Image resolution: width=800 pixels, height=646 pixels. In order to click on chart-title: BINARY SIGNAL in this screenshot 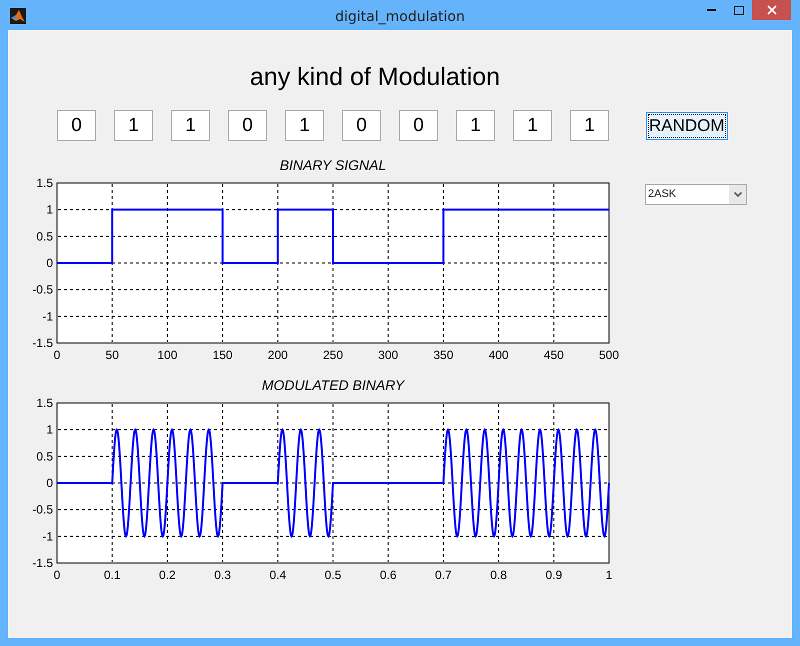, I will do `click(333, 165)`.